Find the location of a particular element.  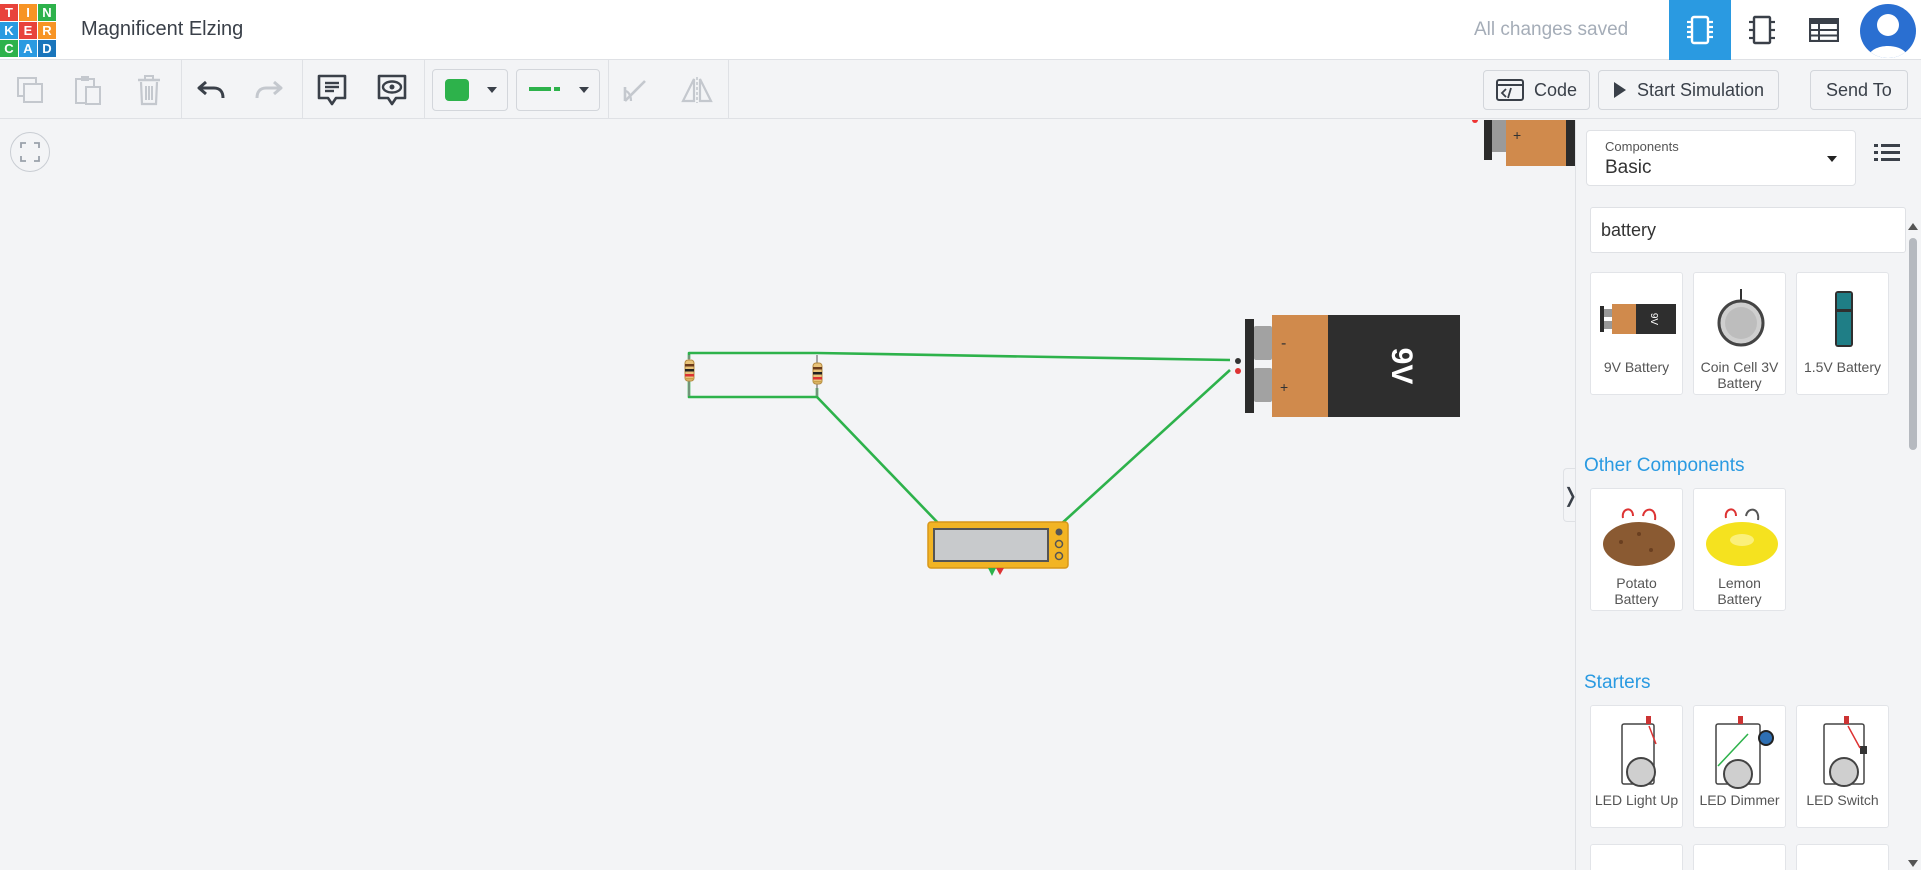

component-name: LED Light Up is located at coordinates (1636, 800).